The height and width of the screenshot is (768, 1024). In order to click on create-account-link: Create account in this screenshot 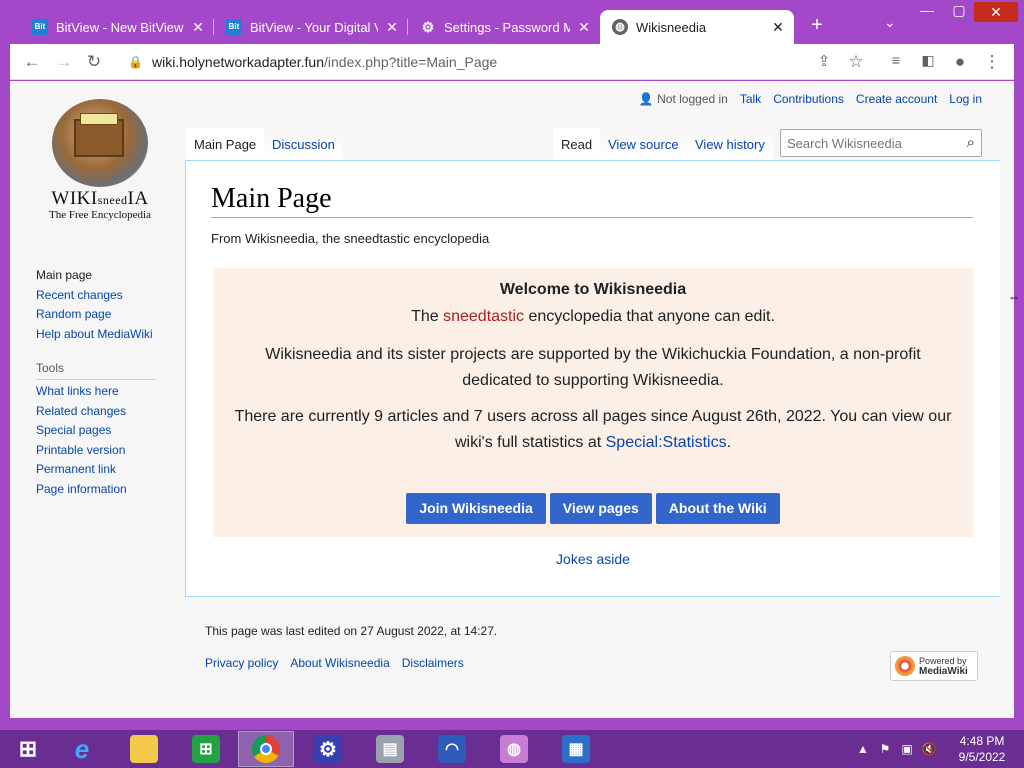, I will do `click(896, 99)`.